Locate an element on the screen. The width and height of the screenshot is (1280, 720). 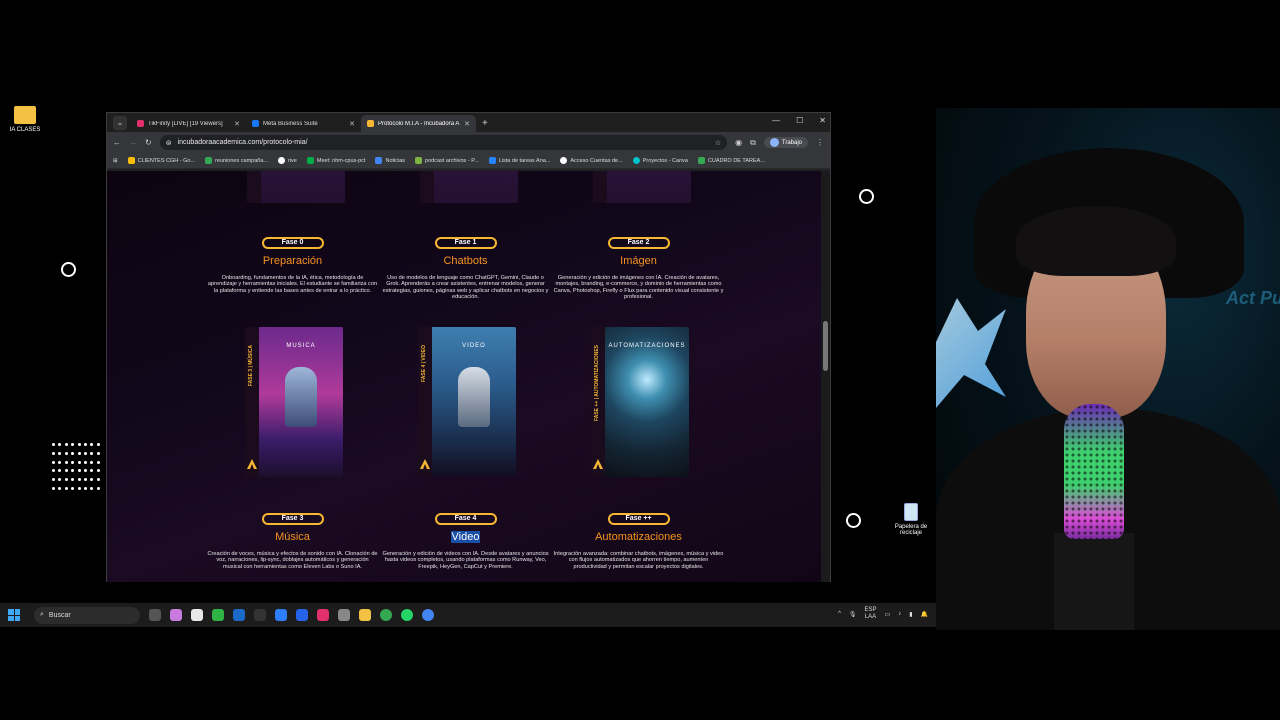
photoshop-icon is located at coordinates (302, 615).